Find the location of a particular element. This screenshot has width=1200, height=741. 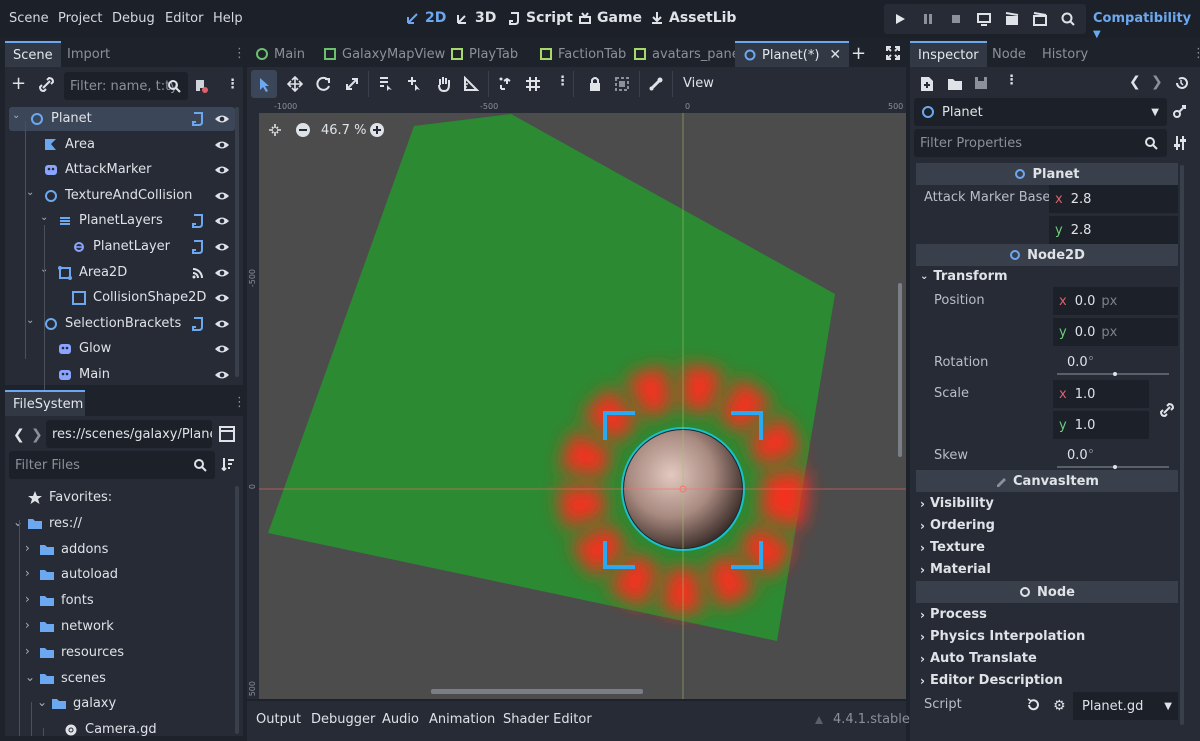

smart-snap-button is located at coordinates (506, 84).